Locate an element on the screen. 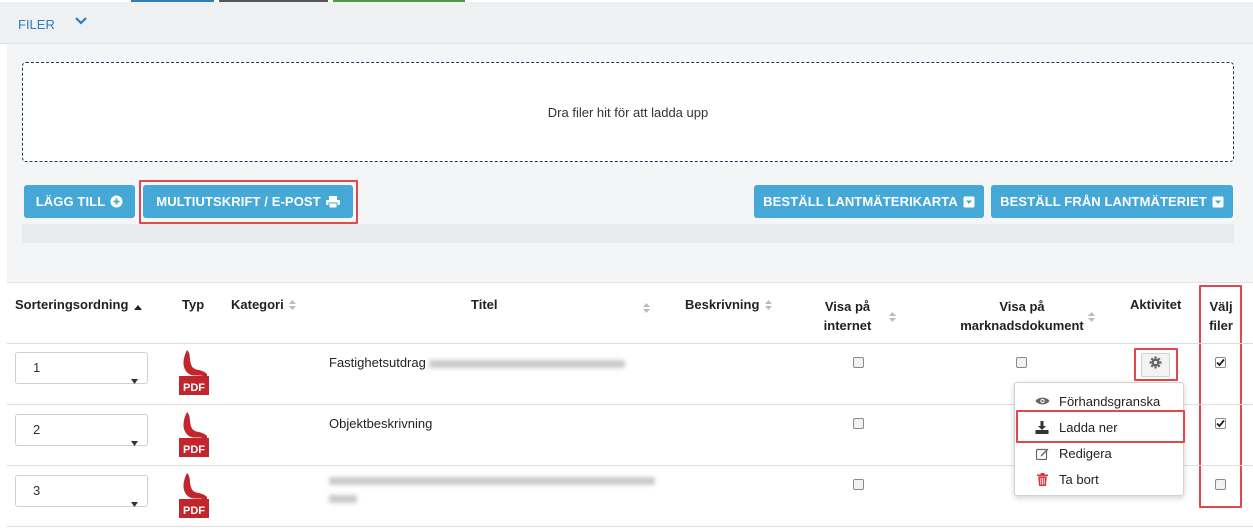 The height and width of the screenshot is (531, 1253). column-header-description: Beskrivning is located at coordinates (729, 305).